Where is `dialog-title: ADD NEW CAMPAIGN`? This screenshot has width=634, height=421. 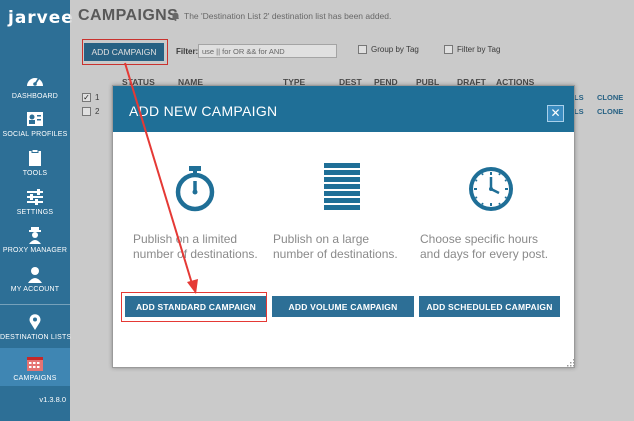
dialog-title: ADD NEW CAMPAIGN is located at coordinates (203, 111).